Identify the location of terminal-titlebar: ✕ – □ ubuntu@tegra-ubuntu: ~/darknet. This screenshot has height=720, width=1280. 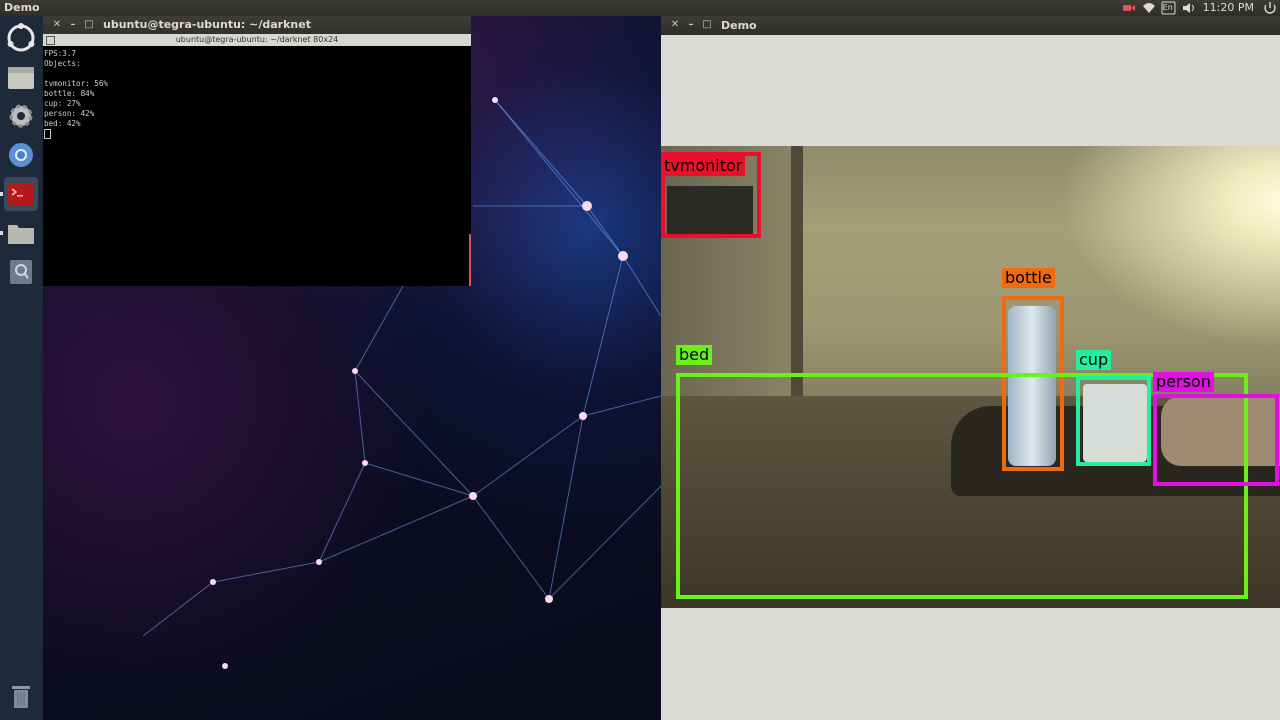
(257, 25).